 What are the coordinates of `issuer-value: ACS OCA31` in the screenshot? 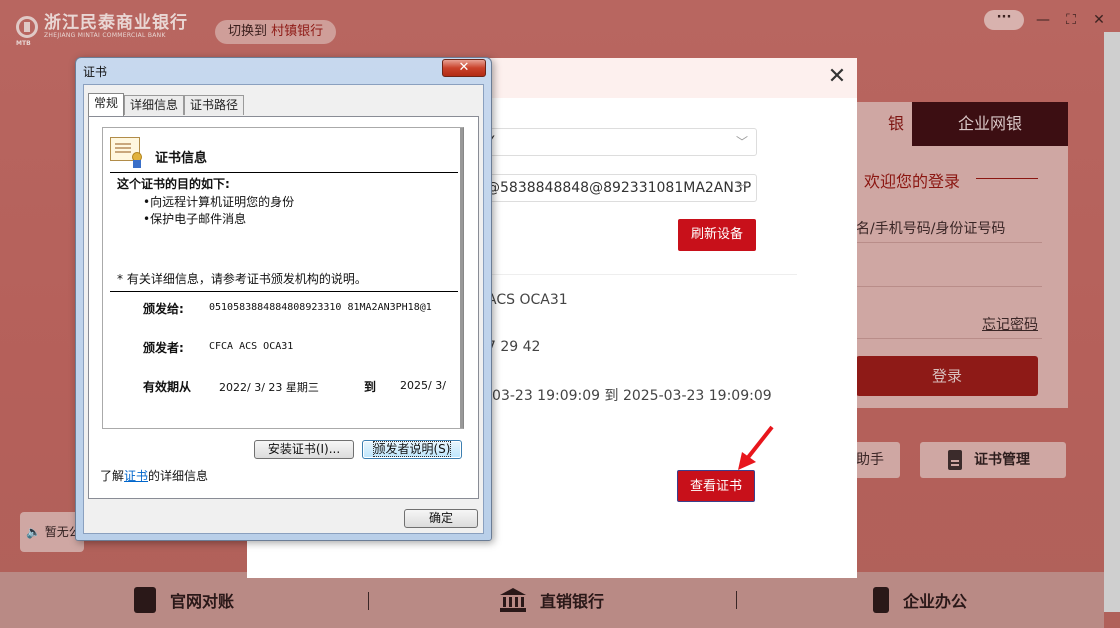 It's located at (527, 300).